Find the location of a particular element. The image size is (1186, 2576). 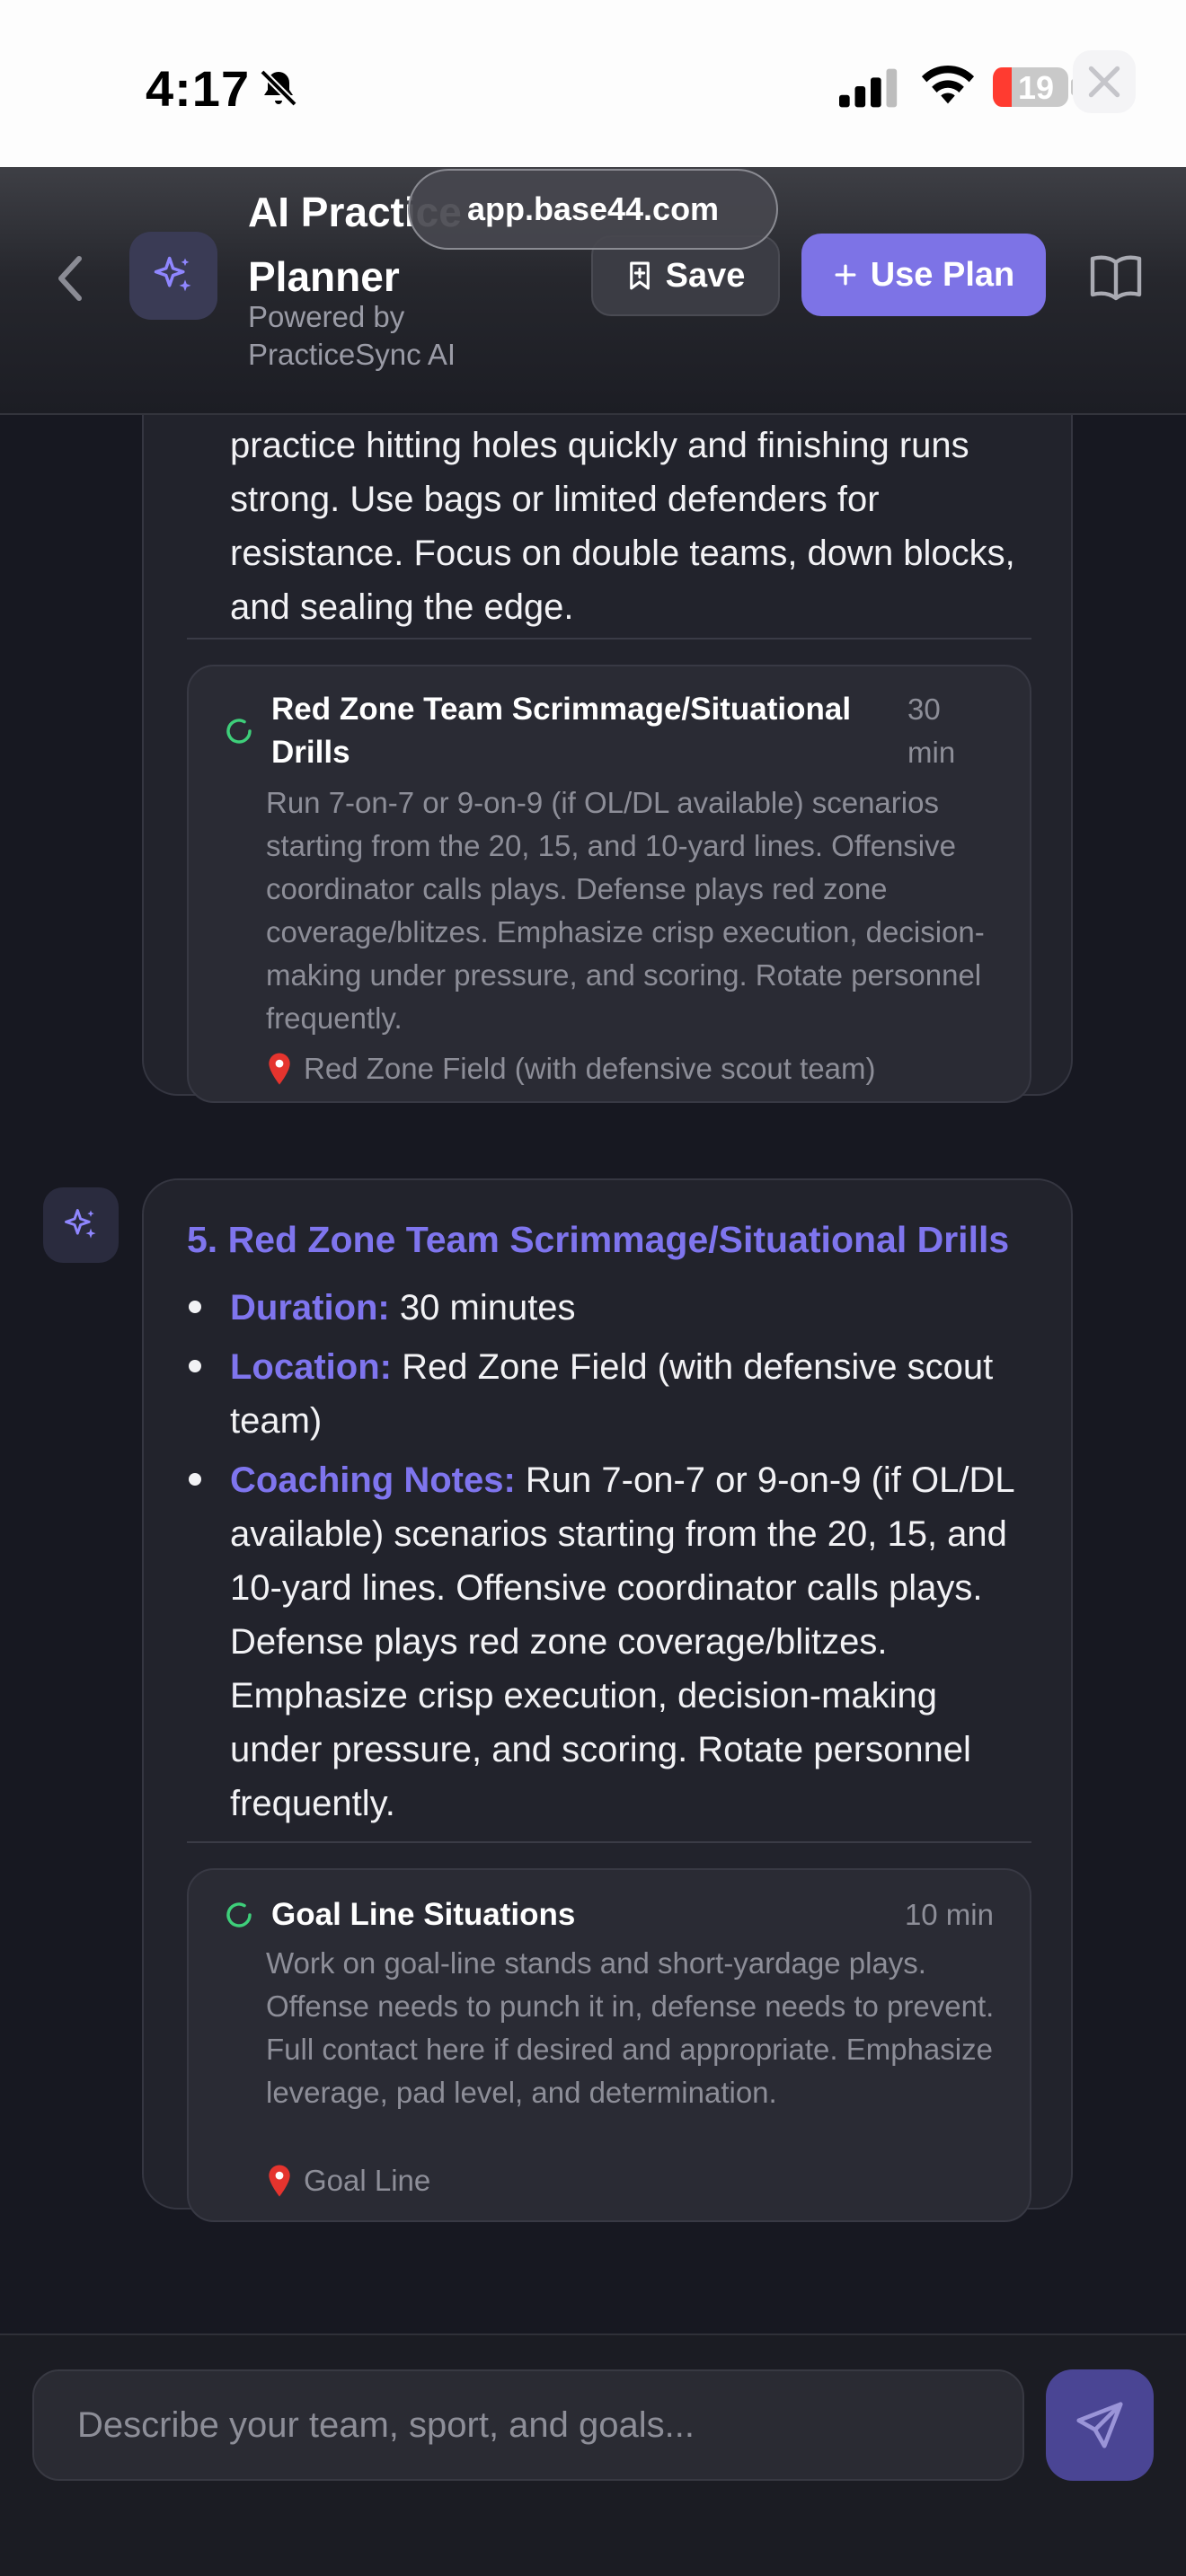

status-time: 4:17 is located at coordinates (198, 88).